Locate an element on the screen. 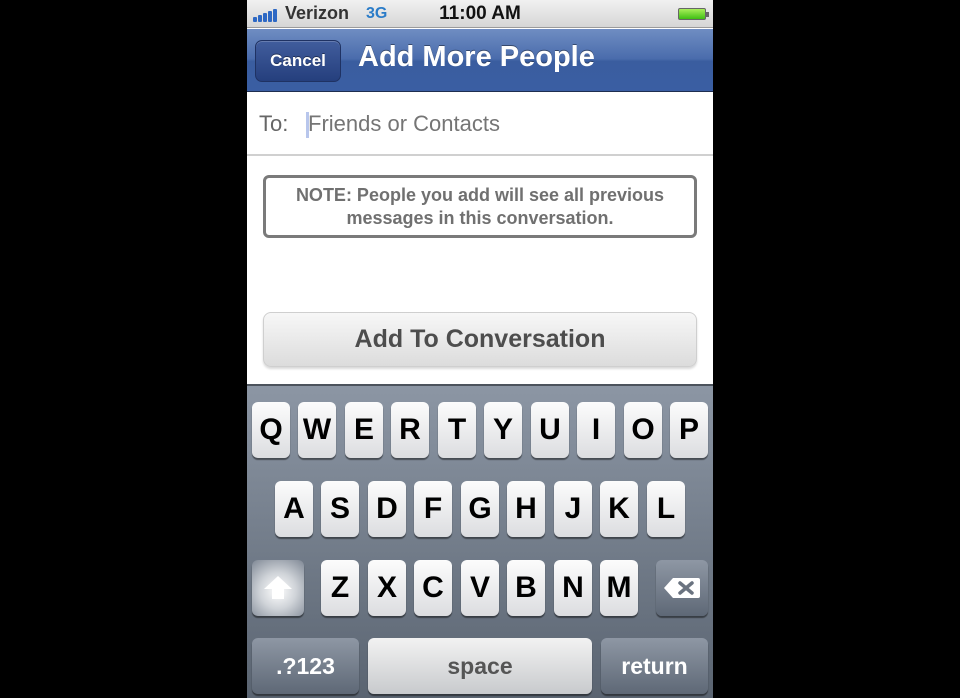 The width and height of the screenshot is (960, 698). numbers-key: .?123 is located at coordinates (305, 666).